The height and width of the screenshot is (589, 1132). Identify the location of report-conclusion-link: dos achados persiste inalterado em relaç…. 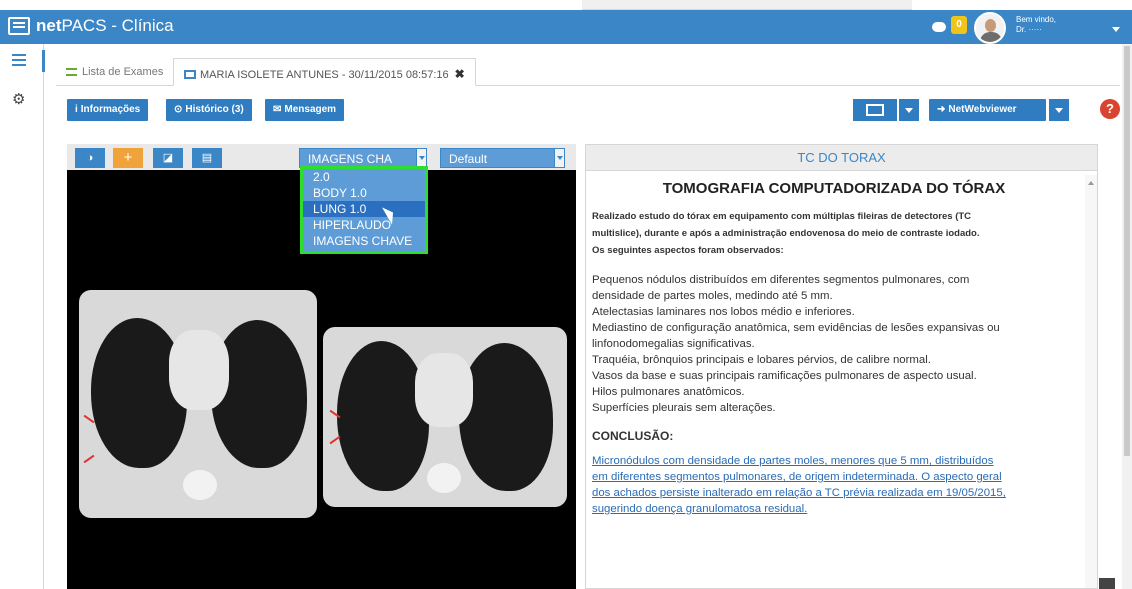
(834, 493).